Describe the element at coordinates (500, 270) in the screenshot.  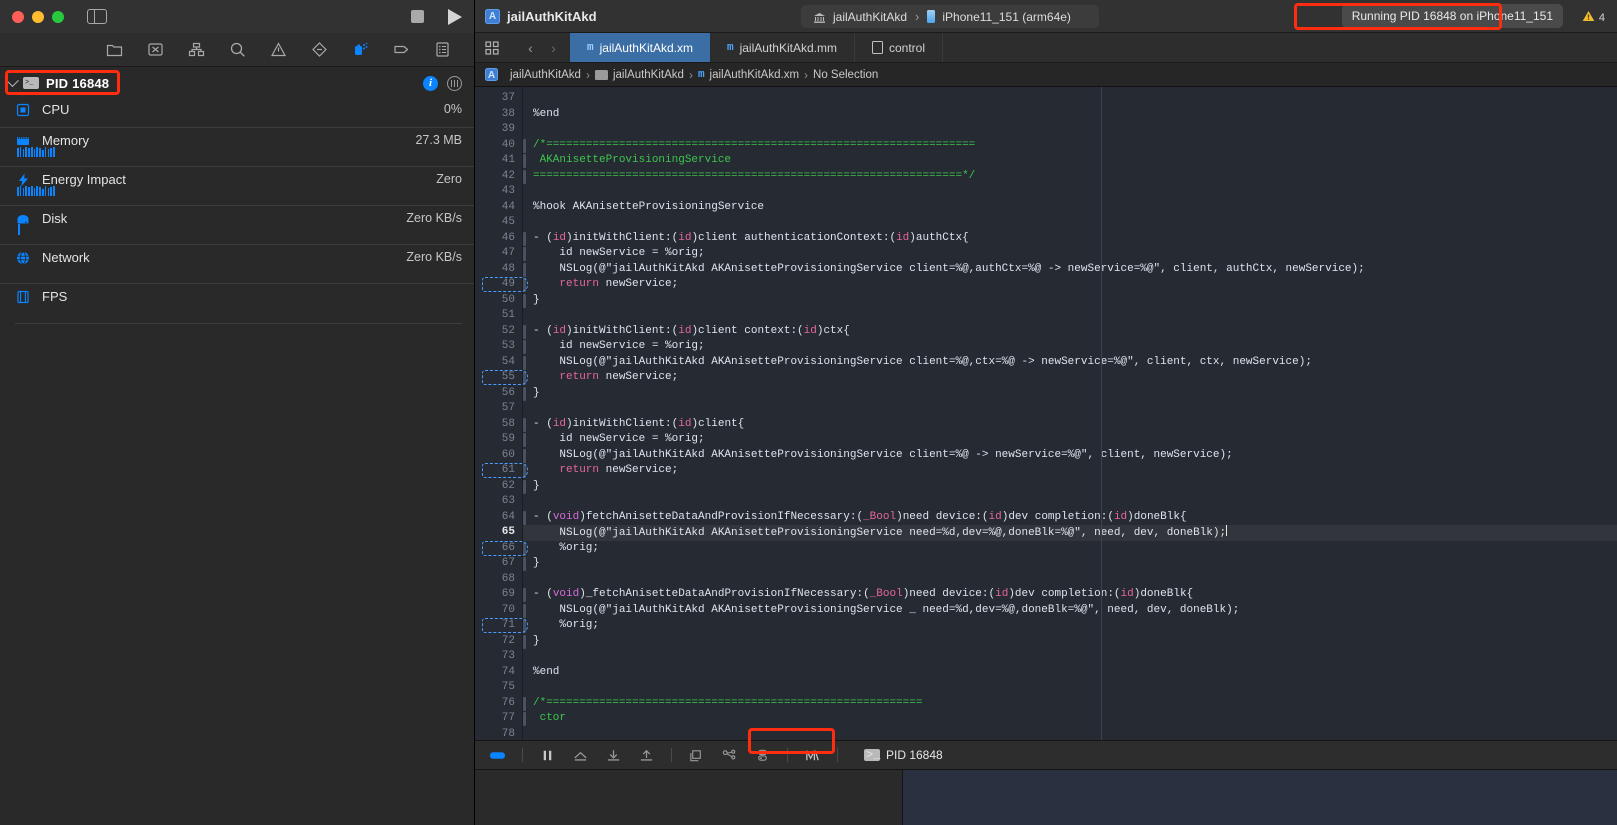
I see `line-number-48: 48` at that location.